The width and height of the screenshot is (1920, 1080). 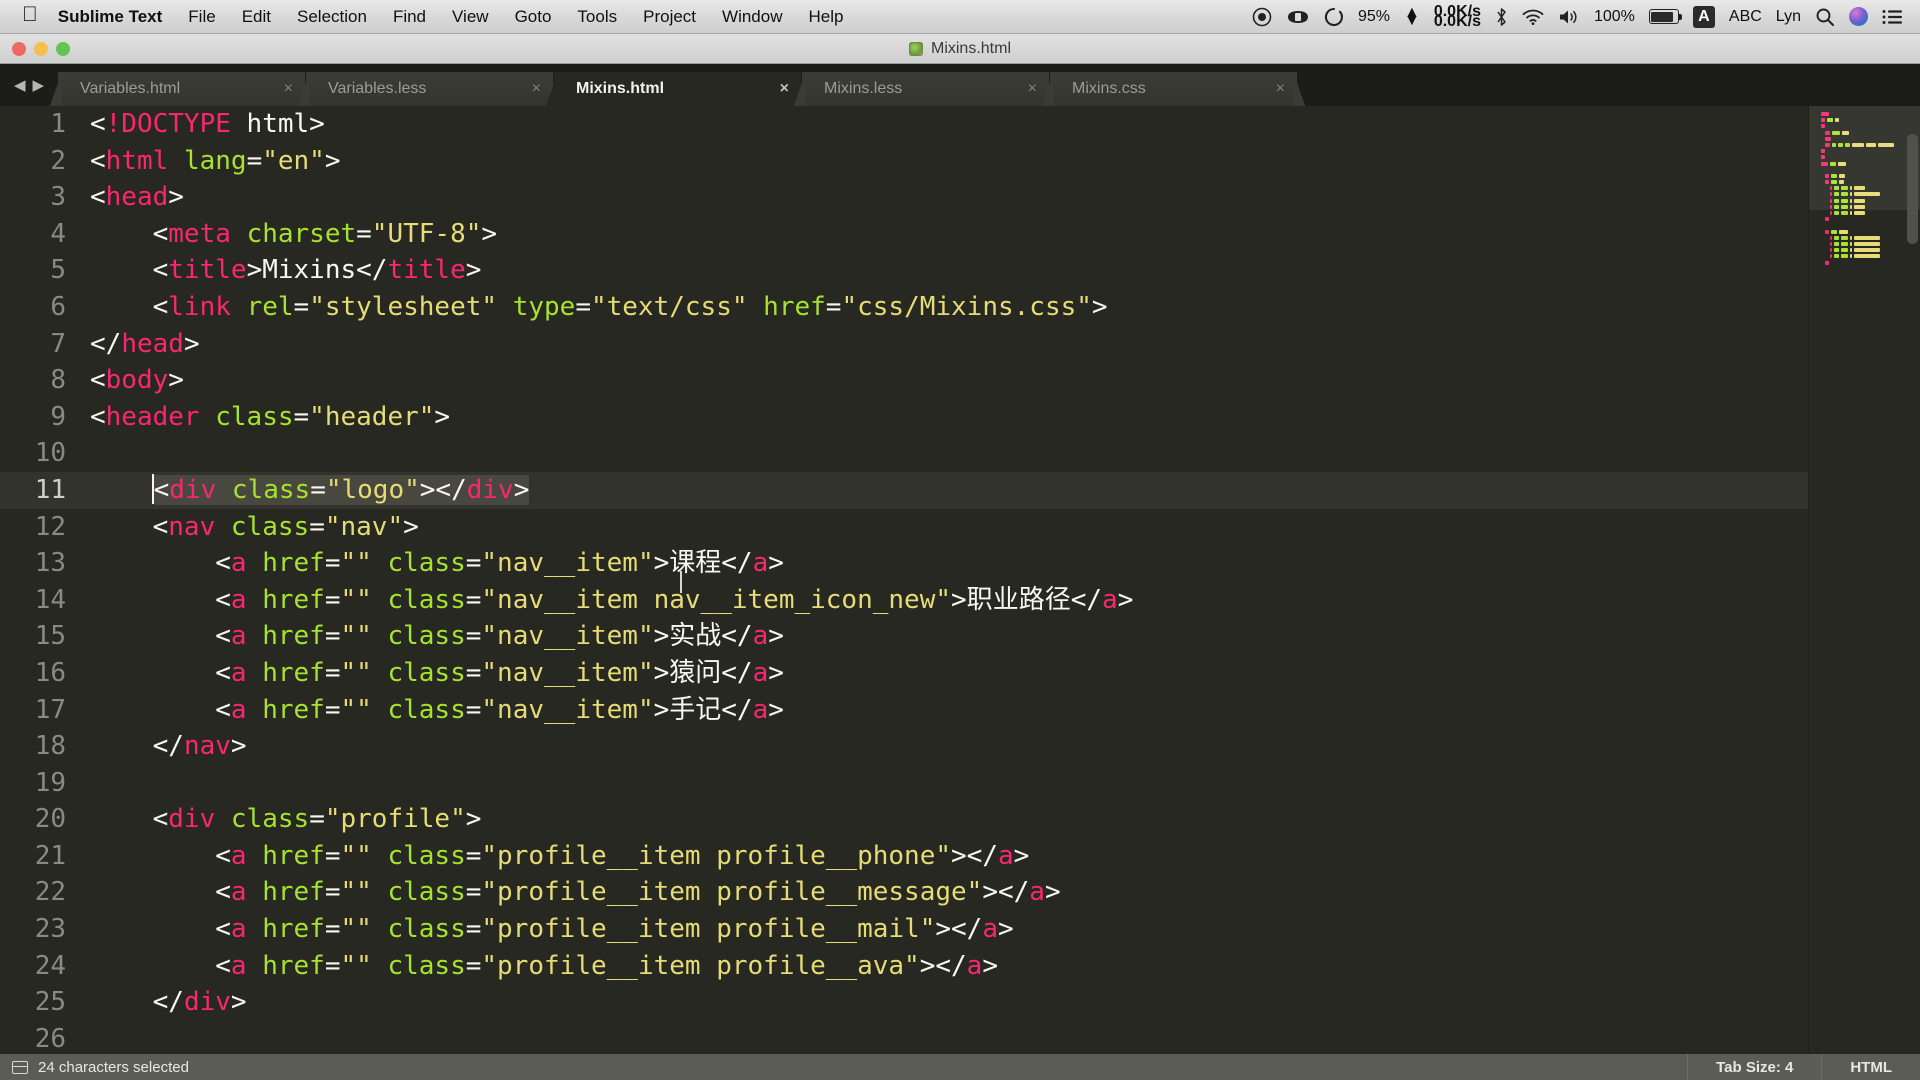 What do you see at coordinates (1665, 16) in the screenshot?
I see `battery-icon` at bounding box center [1665, 16].